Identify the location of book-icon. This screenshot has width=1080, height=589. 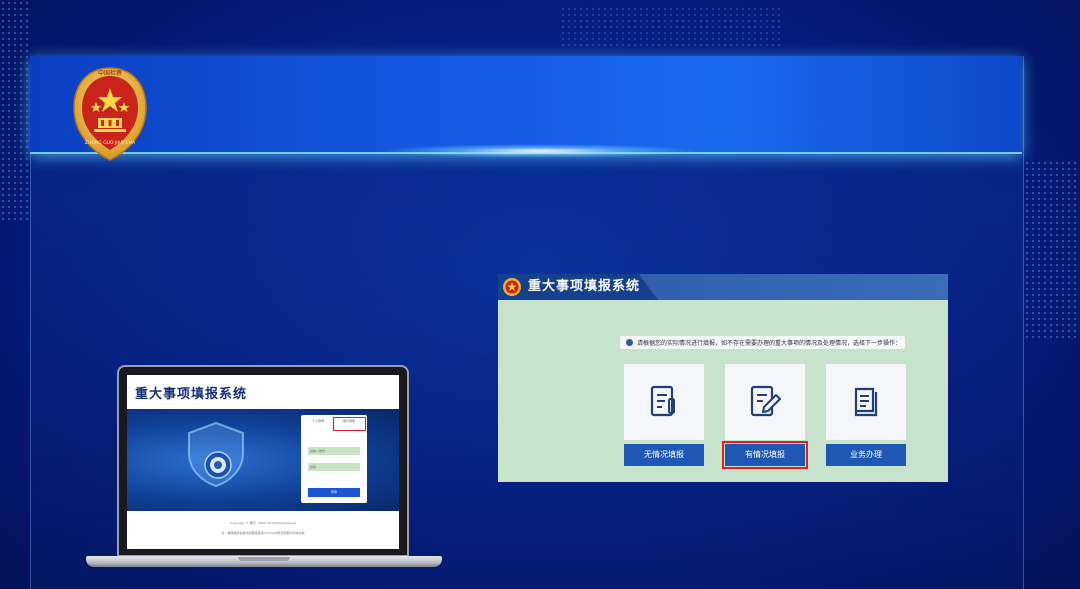
(866, 402).